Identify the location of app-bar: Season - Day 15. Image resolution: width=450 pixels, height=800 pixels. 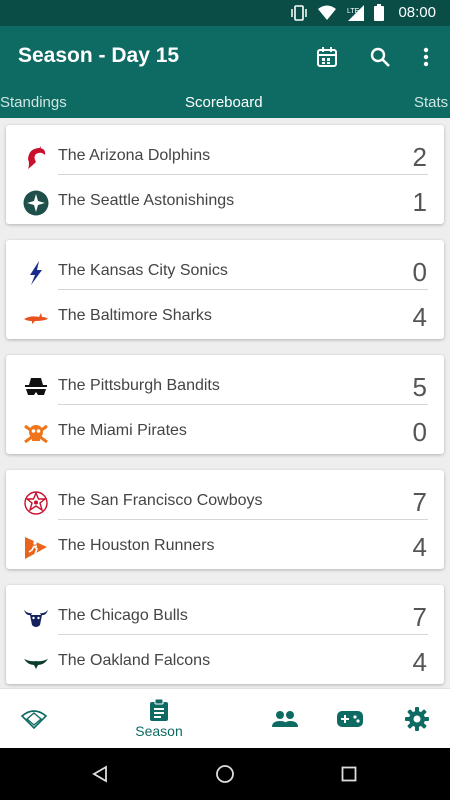
(225, 57).